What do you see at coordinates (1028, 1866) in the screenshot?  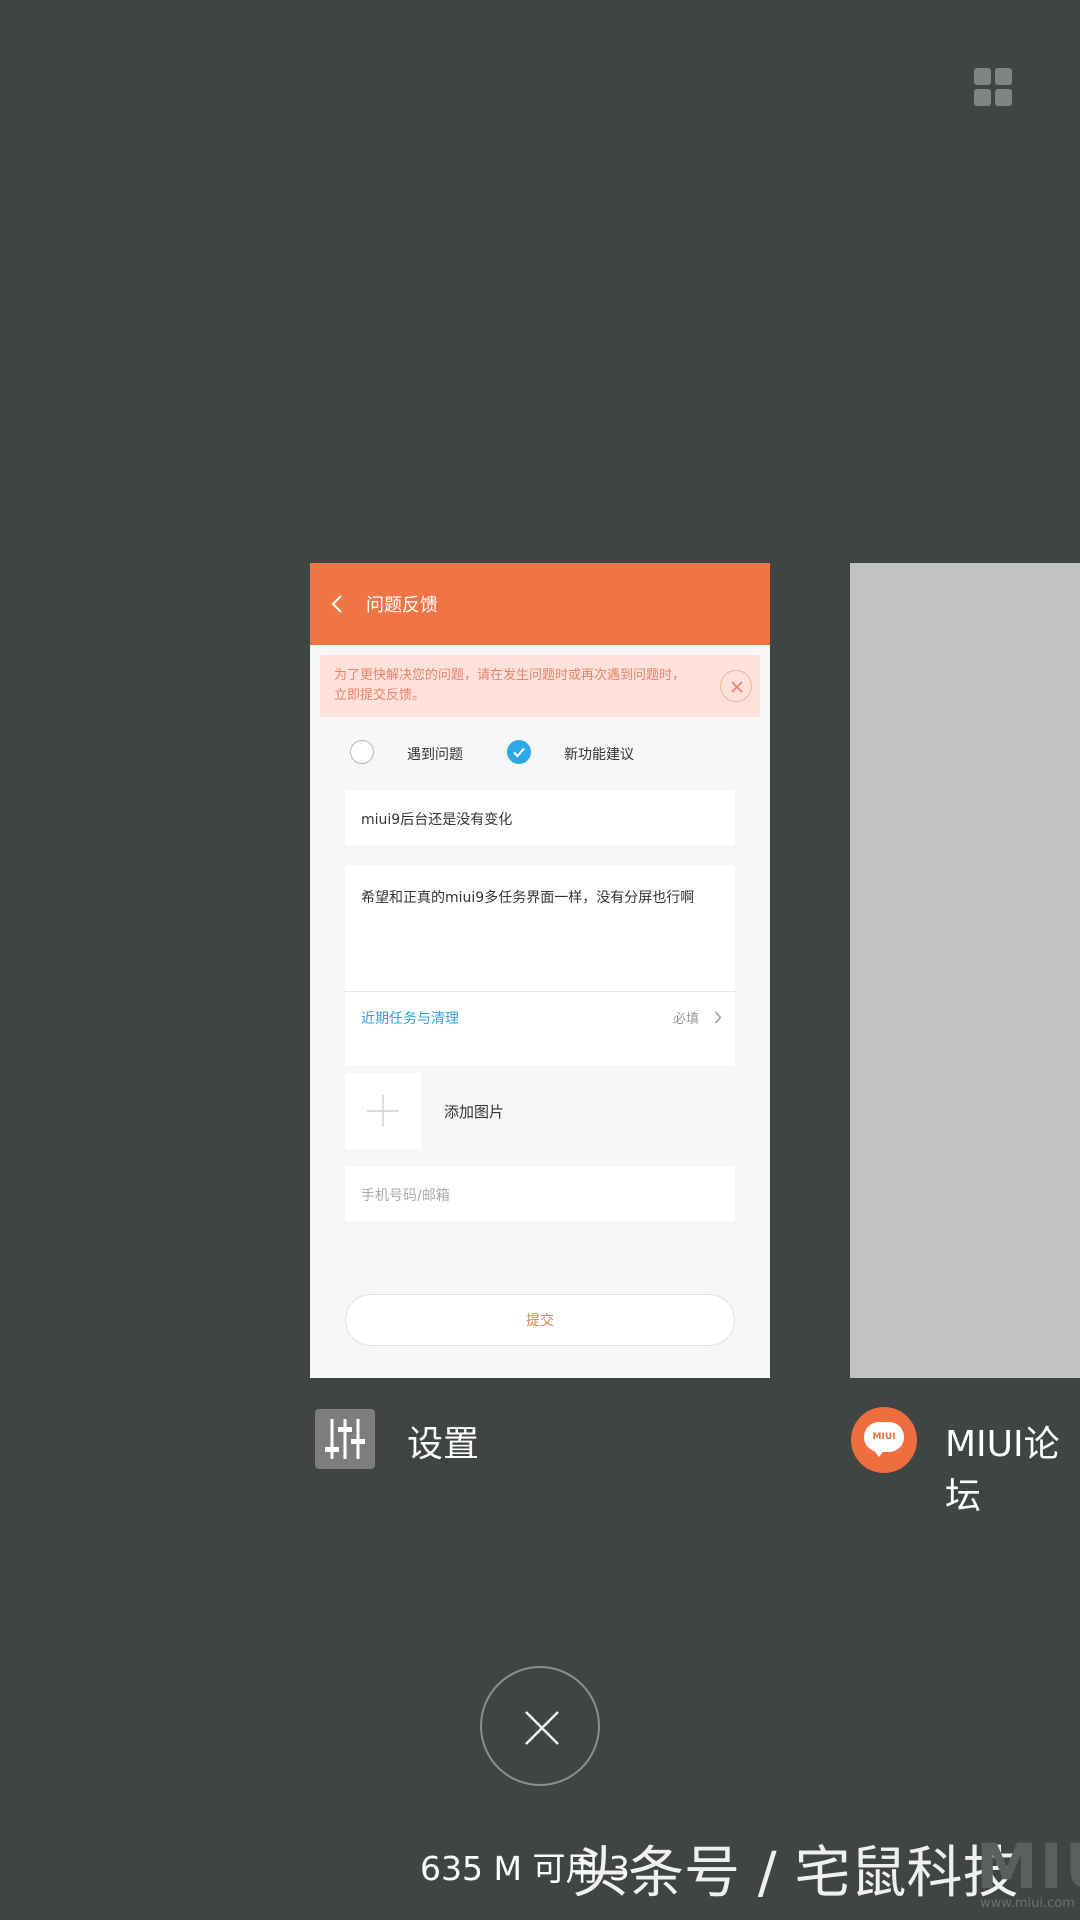 I see `miui-logo: MIUI` at bounding box center [1028, 1866].